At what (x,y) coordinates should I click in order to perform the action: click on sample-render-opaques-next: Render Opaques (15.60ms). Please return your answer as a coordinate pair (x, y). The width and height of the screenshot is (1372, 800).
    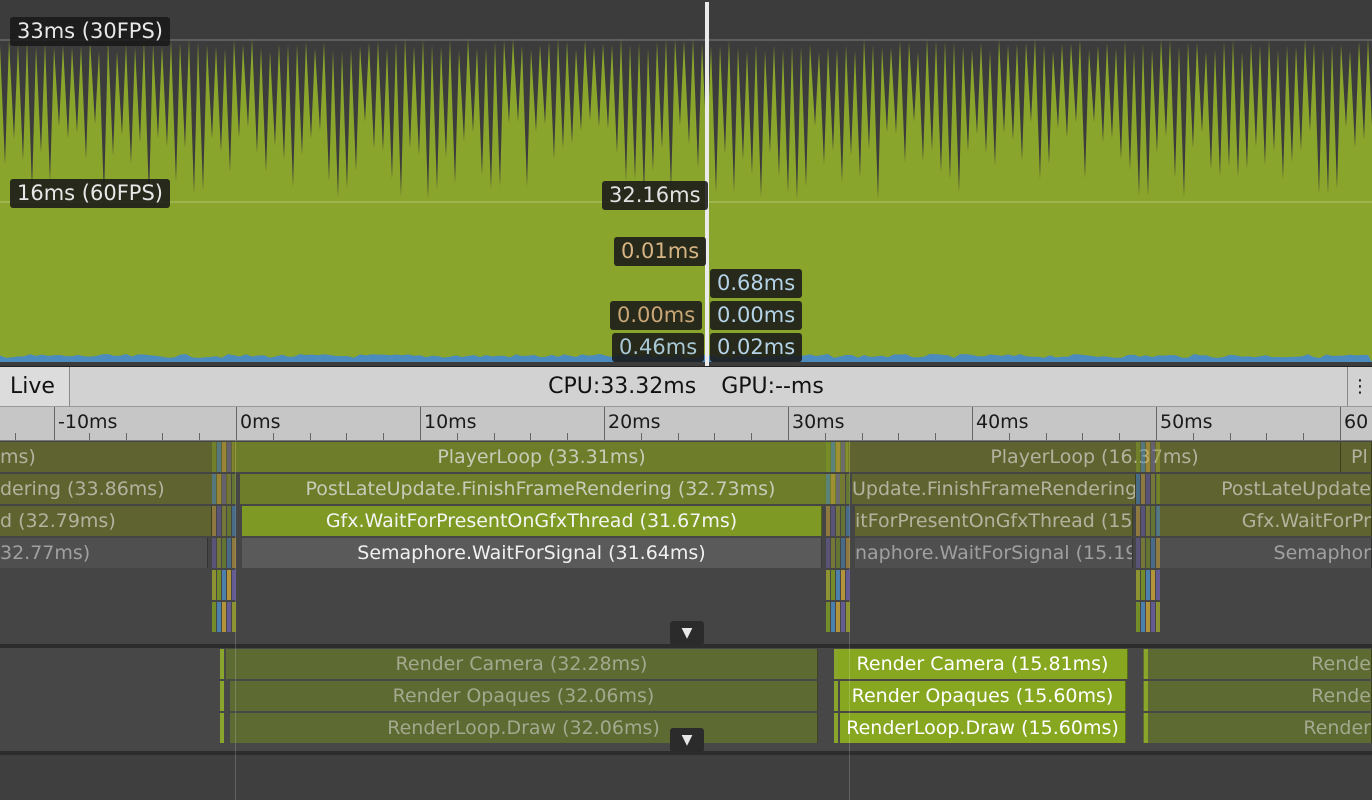
    Looking at the image, I should click on (983, 696).